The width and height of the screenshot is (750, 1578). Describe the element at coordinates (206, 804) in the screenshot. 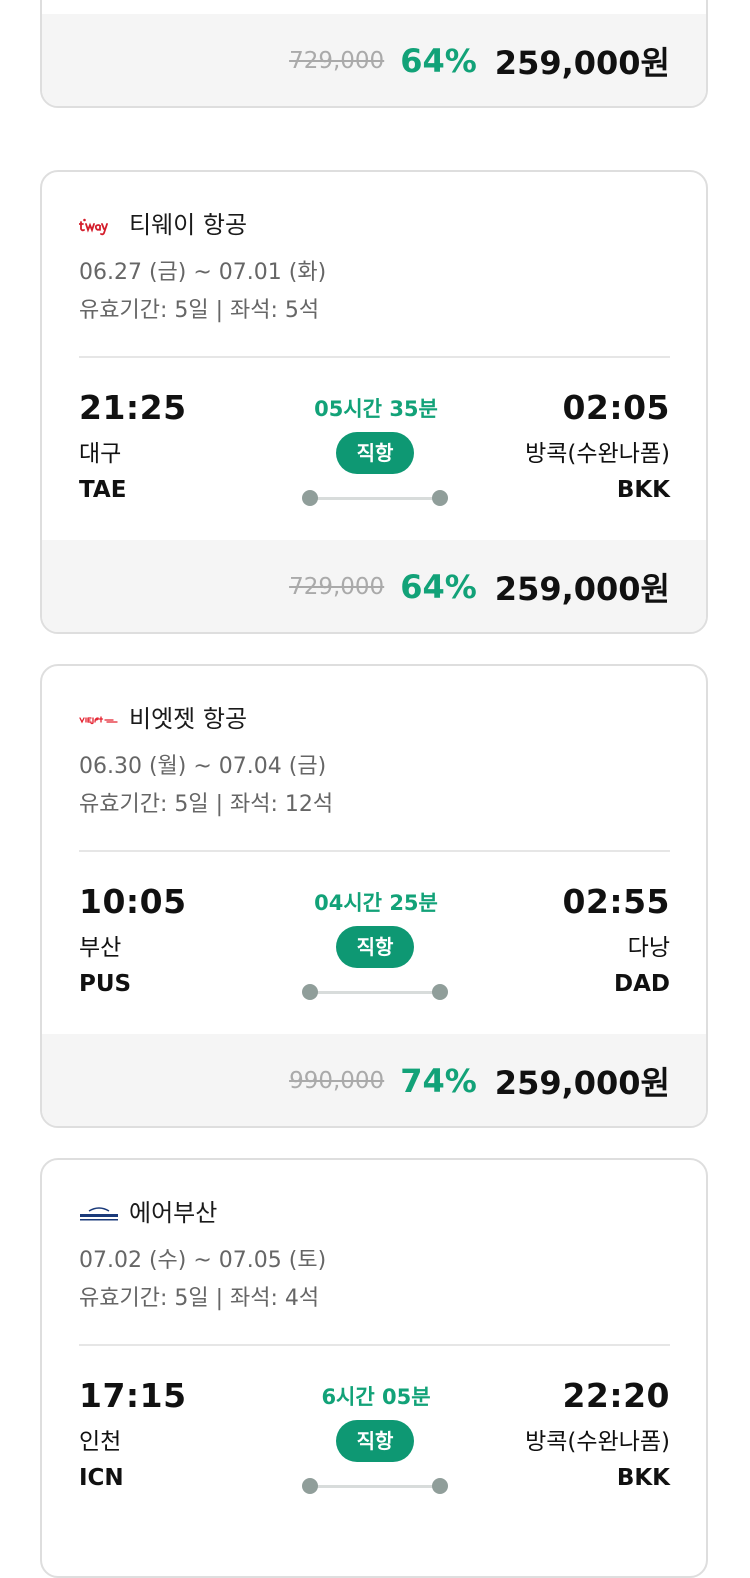

I see `validity-seats: 유효기간: 5일 | 좌석: 12석` at that location.